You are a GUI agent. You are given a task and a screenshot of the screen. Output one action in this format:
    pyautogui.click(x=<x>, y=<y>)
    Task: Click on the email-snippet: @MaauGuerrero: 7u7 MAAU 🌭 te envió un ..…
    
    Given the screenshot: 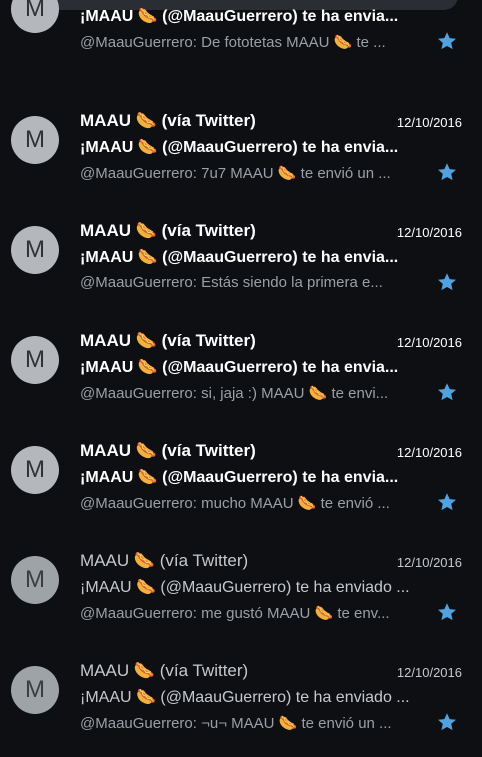 What is the action you would take?
    pyautogui.click(x=235, y=173)
    